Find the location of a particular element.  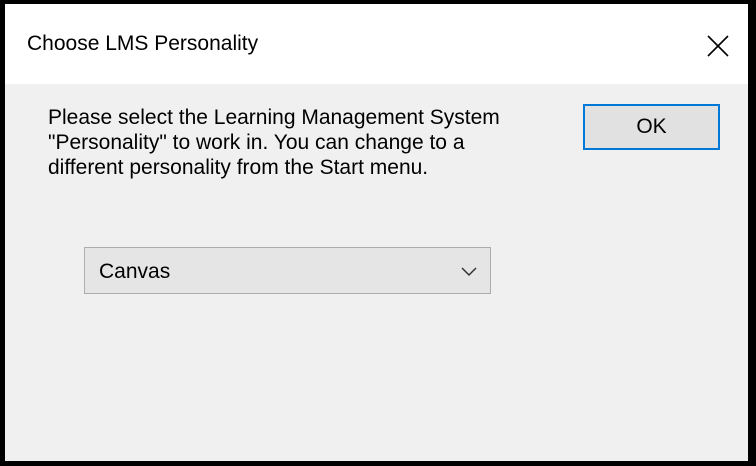

close-icon is located at coordinates (718, 46).